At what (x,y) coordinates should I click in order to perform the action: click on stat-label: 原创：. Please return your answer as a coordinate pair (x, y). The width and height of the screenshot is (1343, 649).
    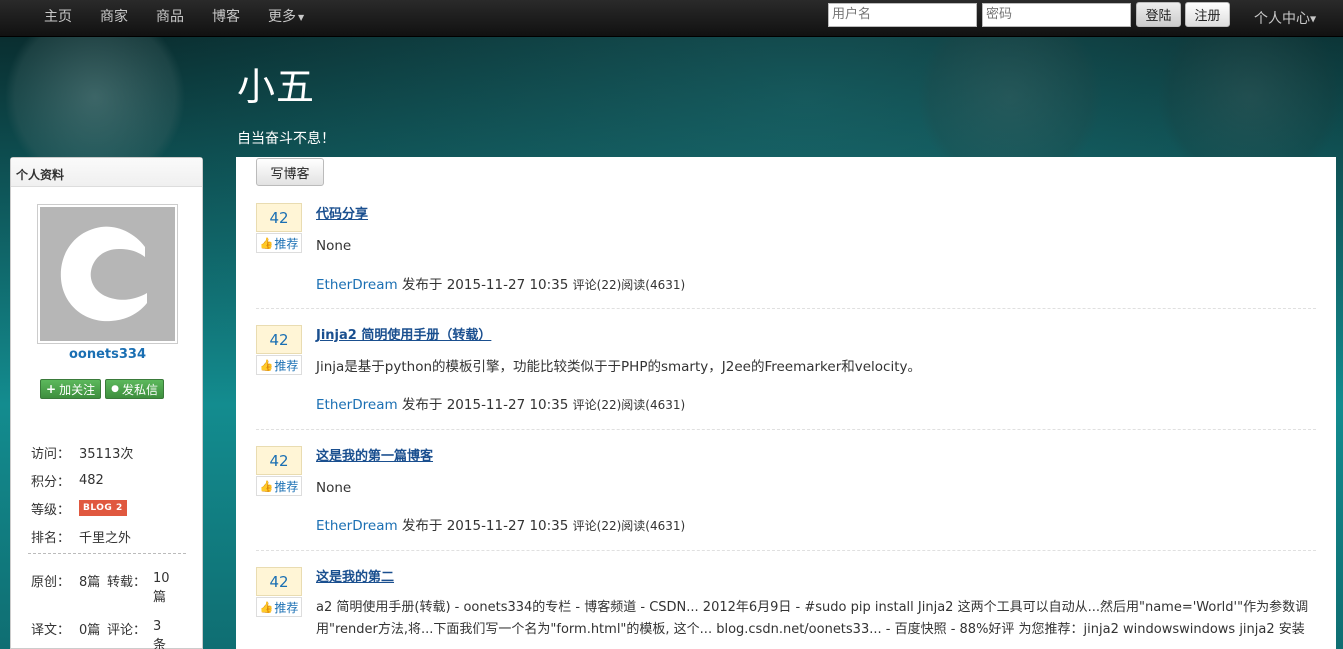
    Looking at the image, I should click on (51, 582).